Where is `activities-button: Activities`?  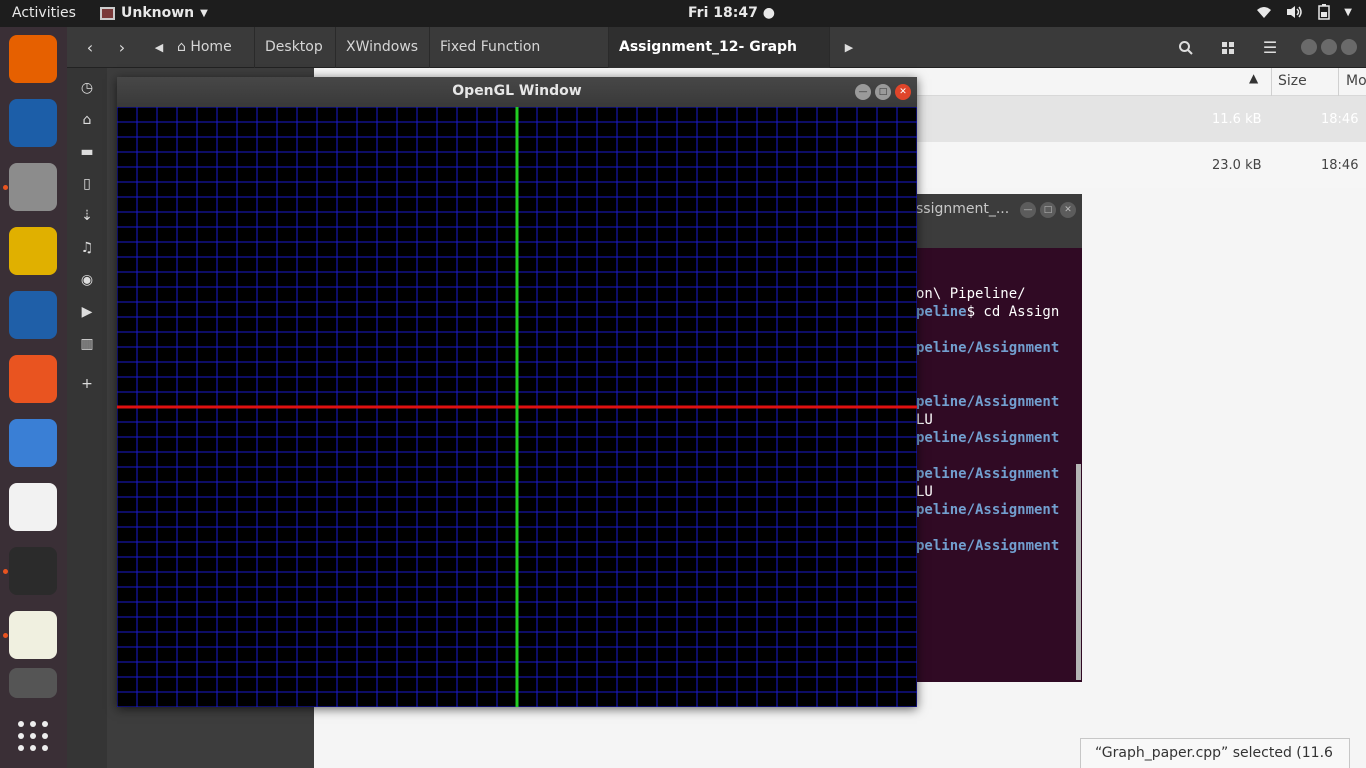
activities-button: Activities is located at coordinates (44, 13).